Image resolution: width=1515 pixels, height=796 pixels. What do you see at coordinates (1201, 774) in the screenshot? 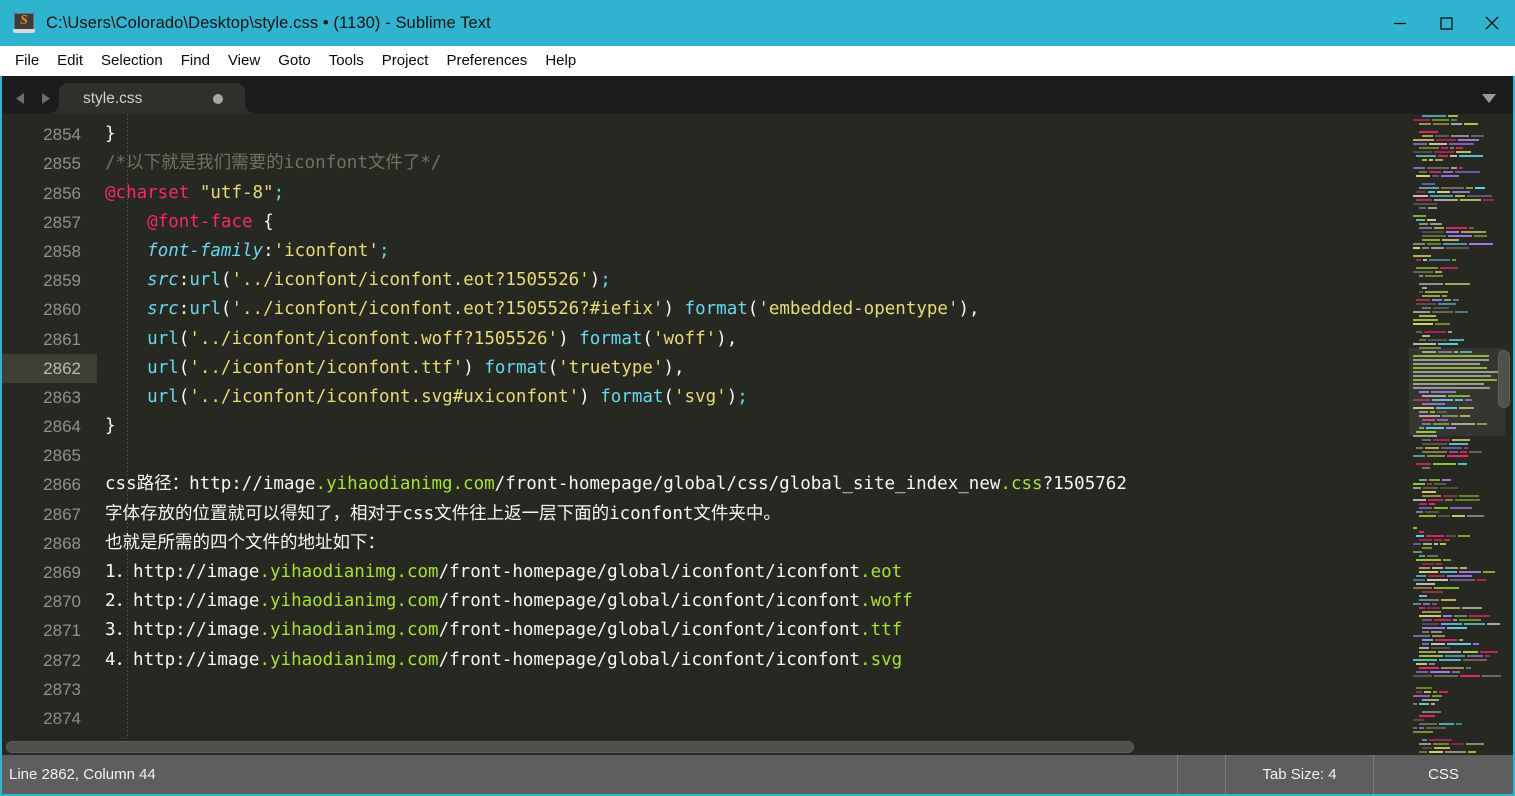
I see `status-spacer-cell` at bounding box center [1201, 774].